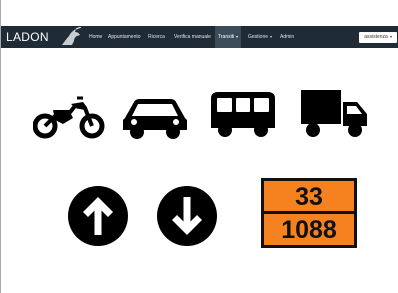 The image size is (398, 293). What do you see at coordinates (192, 37) in the screenshot?
I see `nav-verifica-manuale: Verifica manuale` at bounding box center [192, 37].